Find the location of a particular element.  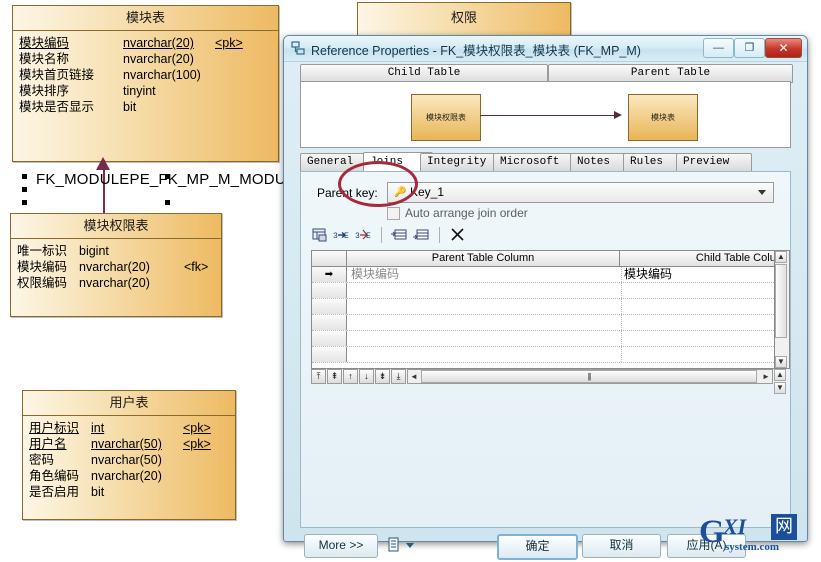

properties-icon is located at coordinates (320, 235).